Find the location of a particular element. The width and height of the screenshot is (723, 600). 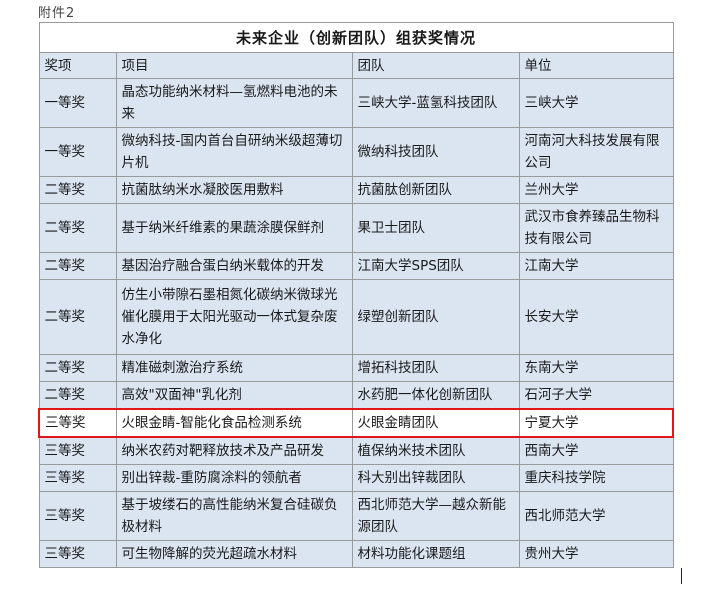

cell-unit: 西北师范大学 is located at coordinates (596, 516).